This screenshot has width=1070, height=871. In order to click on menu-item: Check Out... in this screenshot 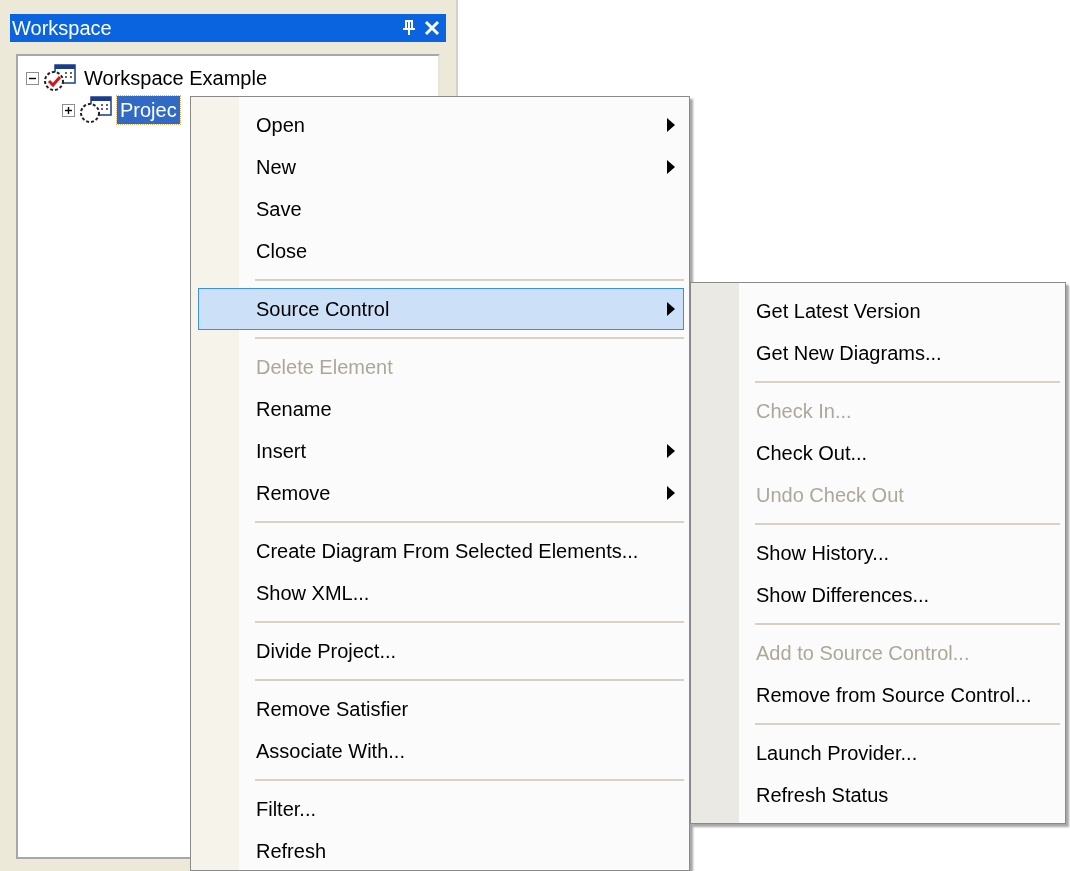, I will do `click(879, 453)`.